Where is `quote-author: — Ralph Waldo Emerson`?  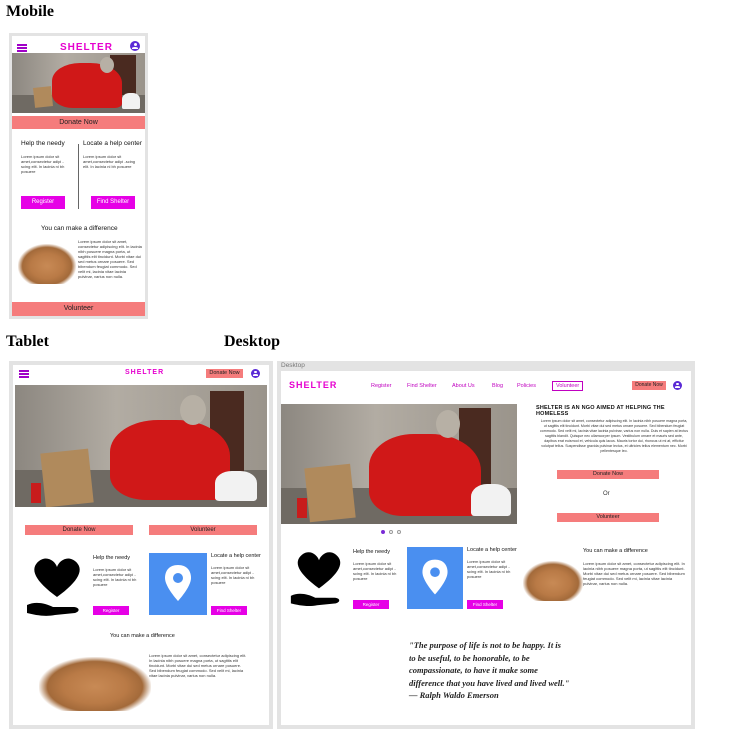
quote-author: — Ralph Waldo Emerson is located at coordinates (454, 695).